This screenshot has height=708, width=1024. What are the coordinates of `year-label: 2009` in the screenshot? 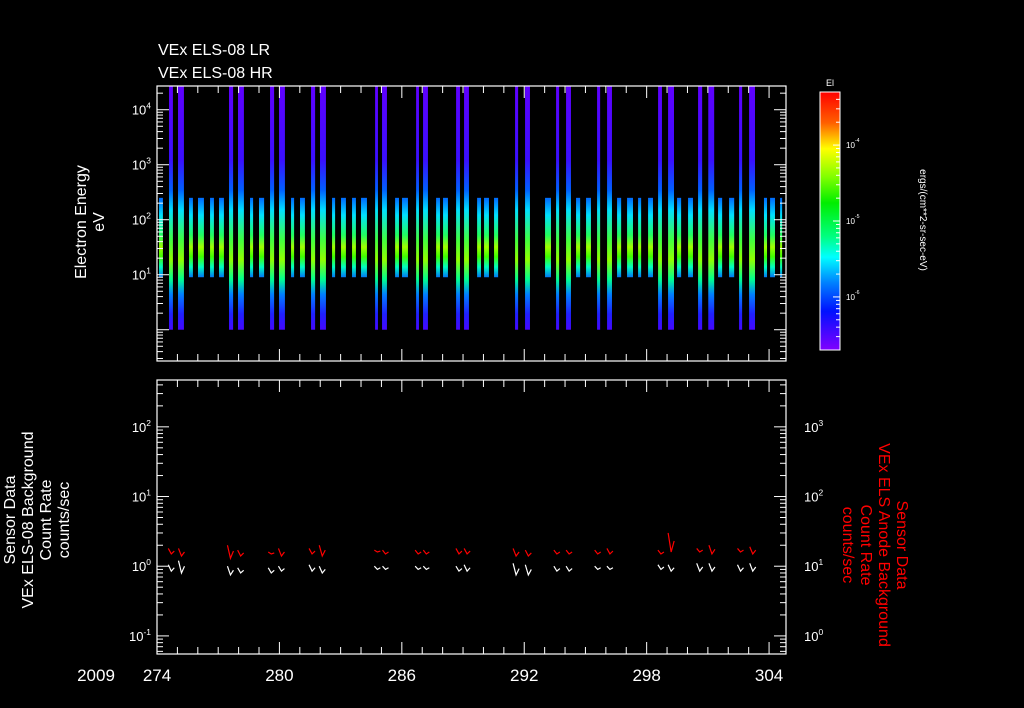 It's located at (96, 675).